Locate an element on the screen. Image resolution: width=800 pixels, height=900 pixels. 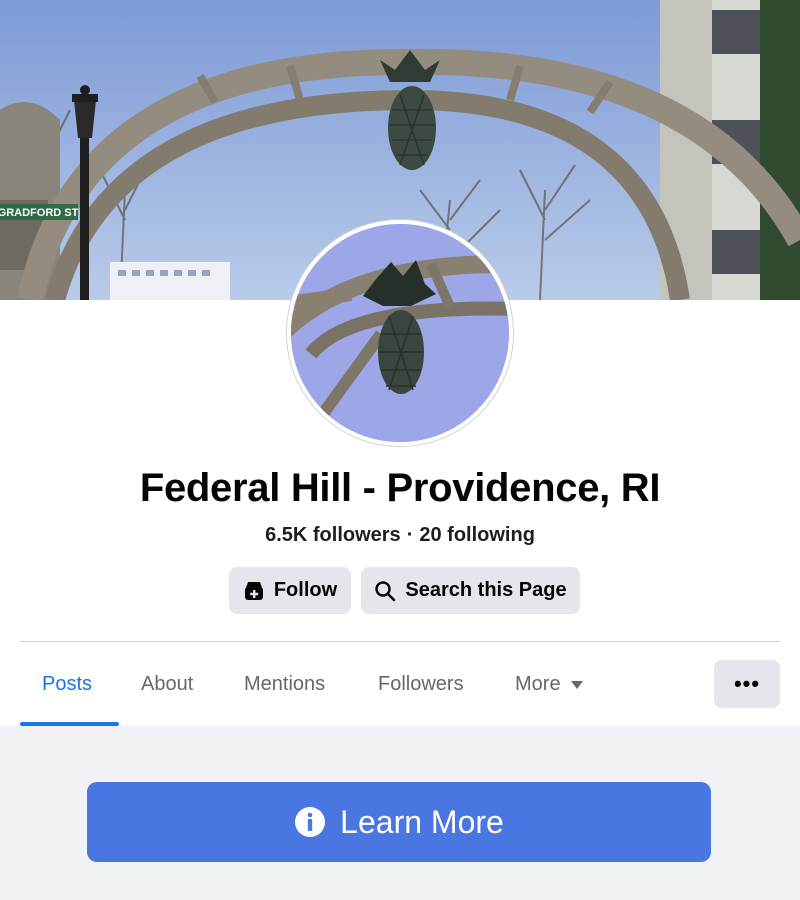
street-sign-text: GRADFORD ST is located at coordinates (39, 213).